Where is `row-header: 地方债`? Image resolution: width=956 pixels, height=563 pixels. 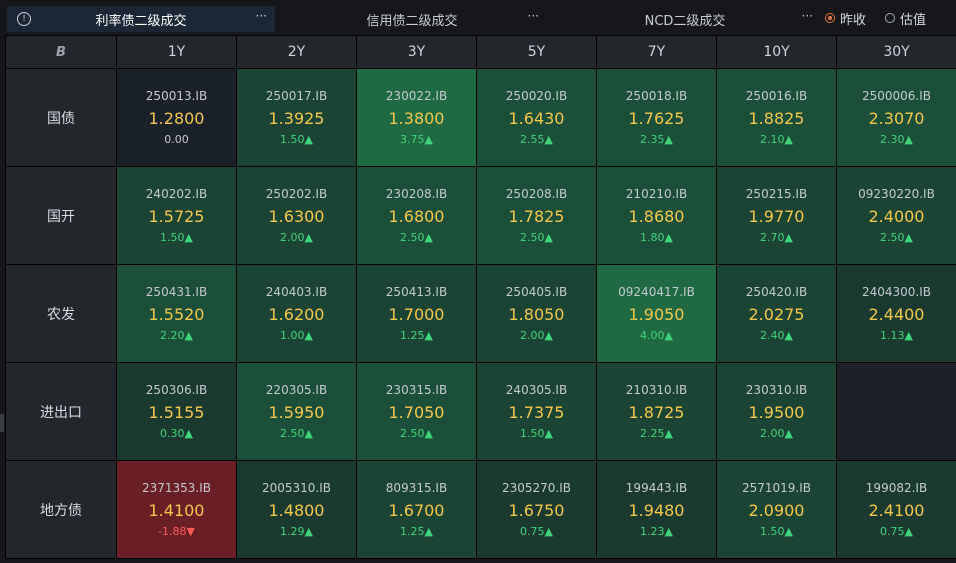
row-header: 地方债 is located at coordinates (61, 509).